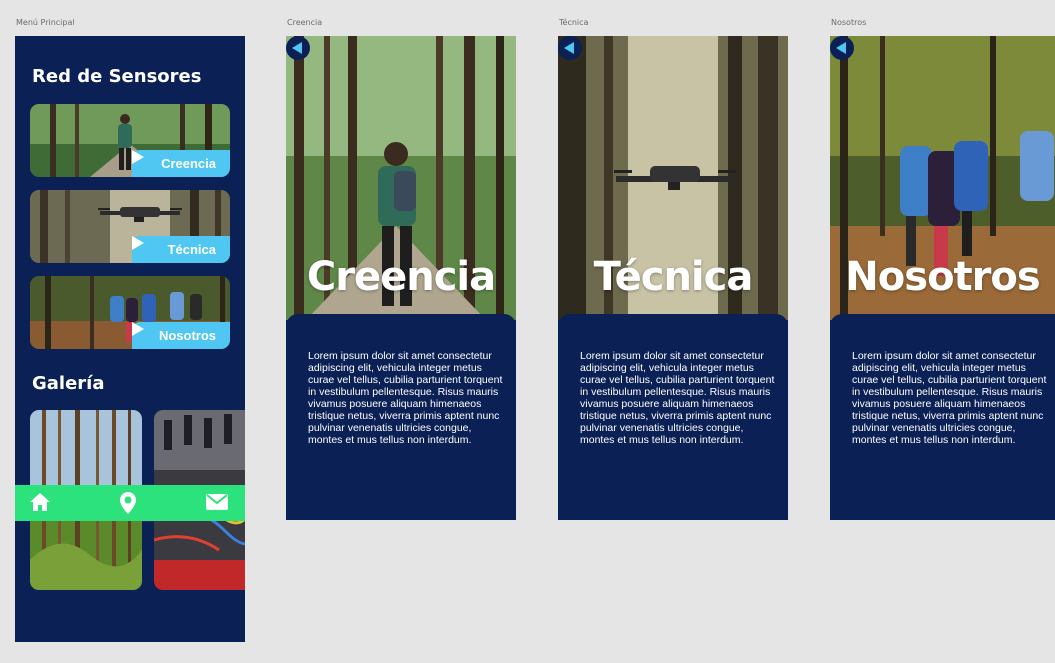 The height and width of the screenshot is (663, 1055). I want to click on tecnica-hero: Técnica, so click(673, 178).